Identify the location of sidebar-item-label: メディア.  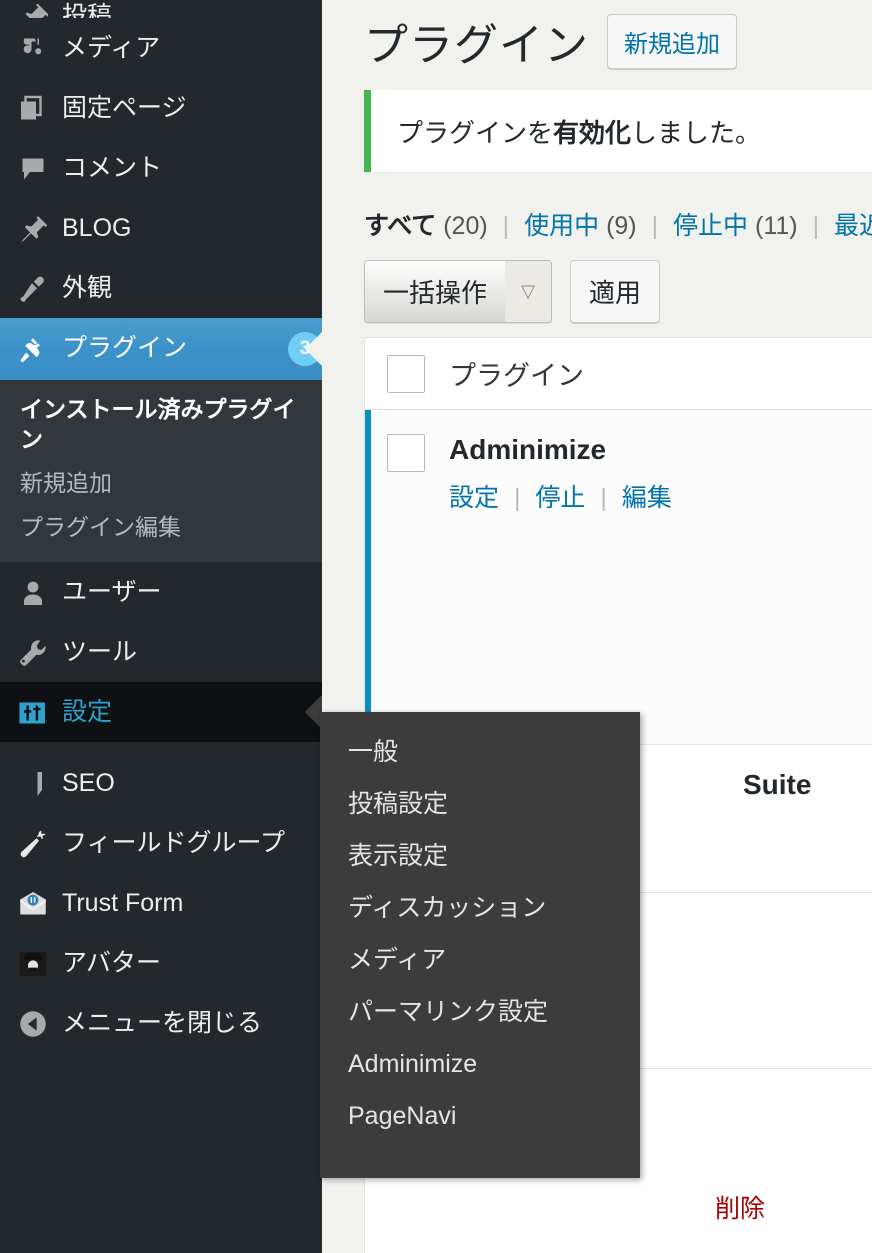
(111, 48).